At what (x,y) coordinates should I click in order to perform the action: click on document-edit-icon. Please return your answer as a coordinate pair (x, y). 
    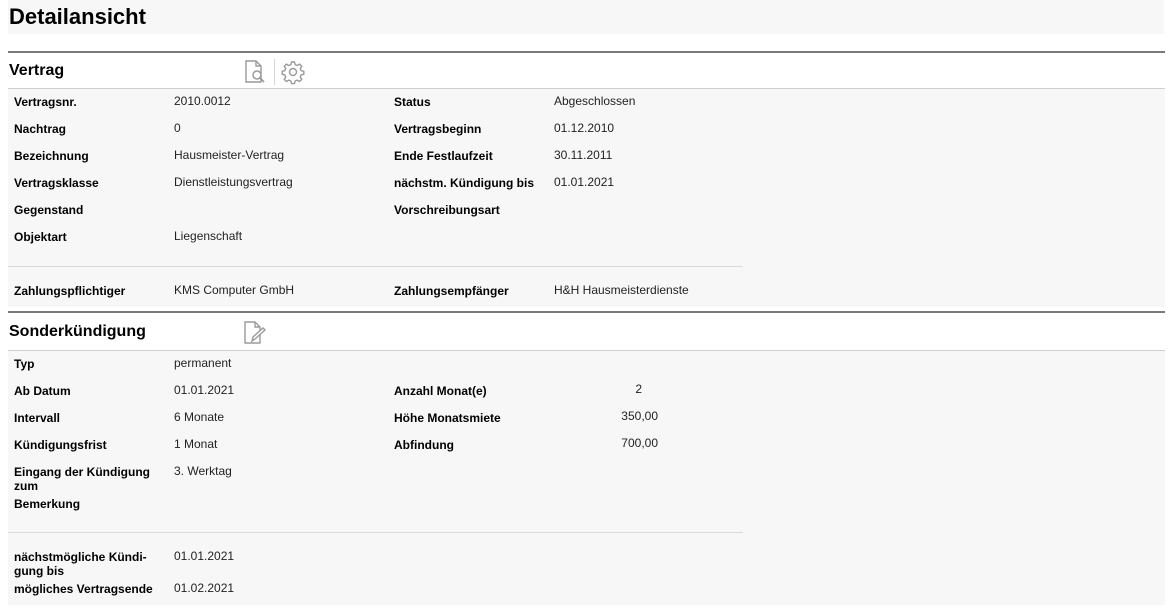
    Looking at the image, I should click on (254, 333).